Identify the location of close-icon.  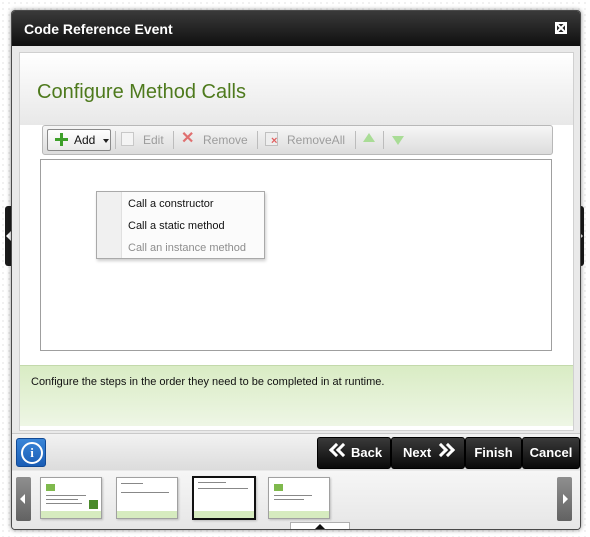
(561, 28).